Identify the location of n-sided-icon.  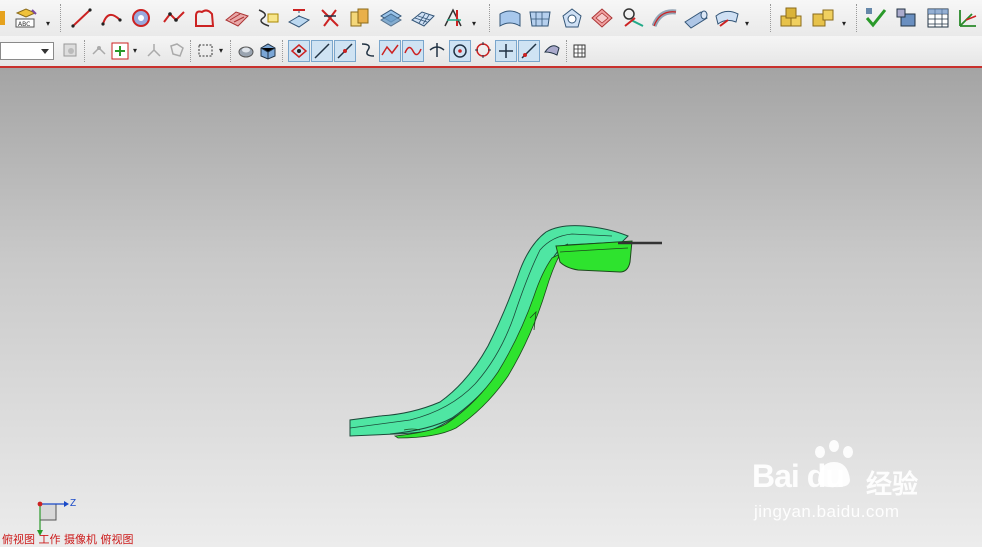
(572, 18).